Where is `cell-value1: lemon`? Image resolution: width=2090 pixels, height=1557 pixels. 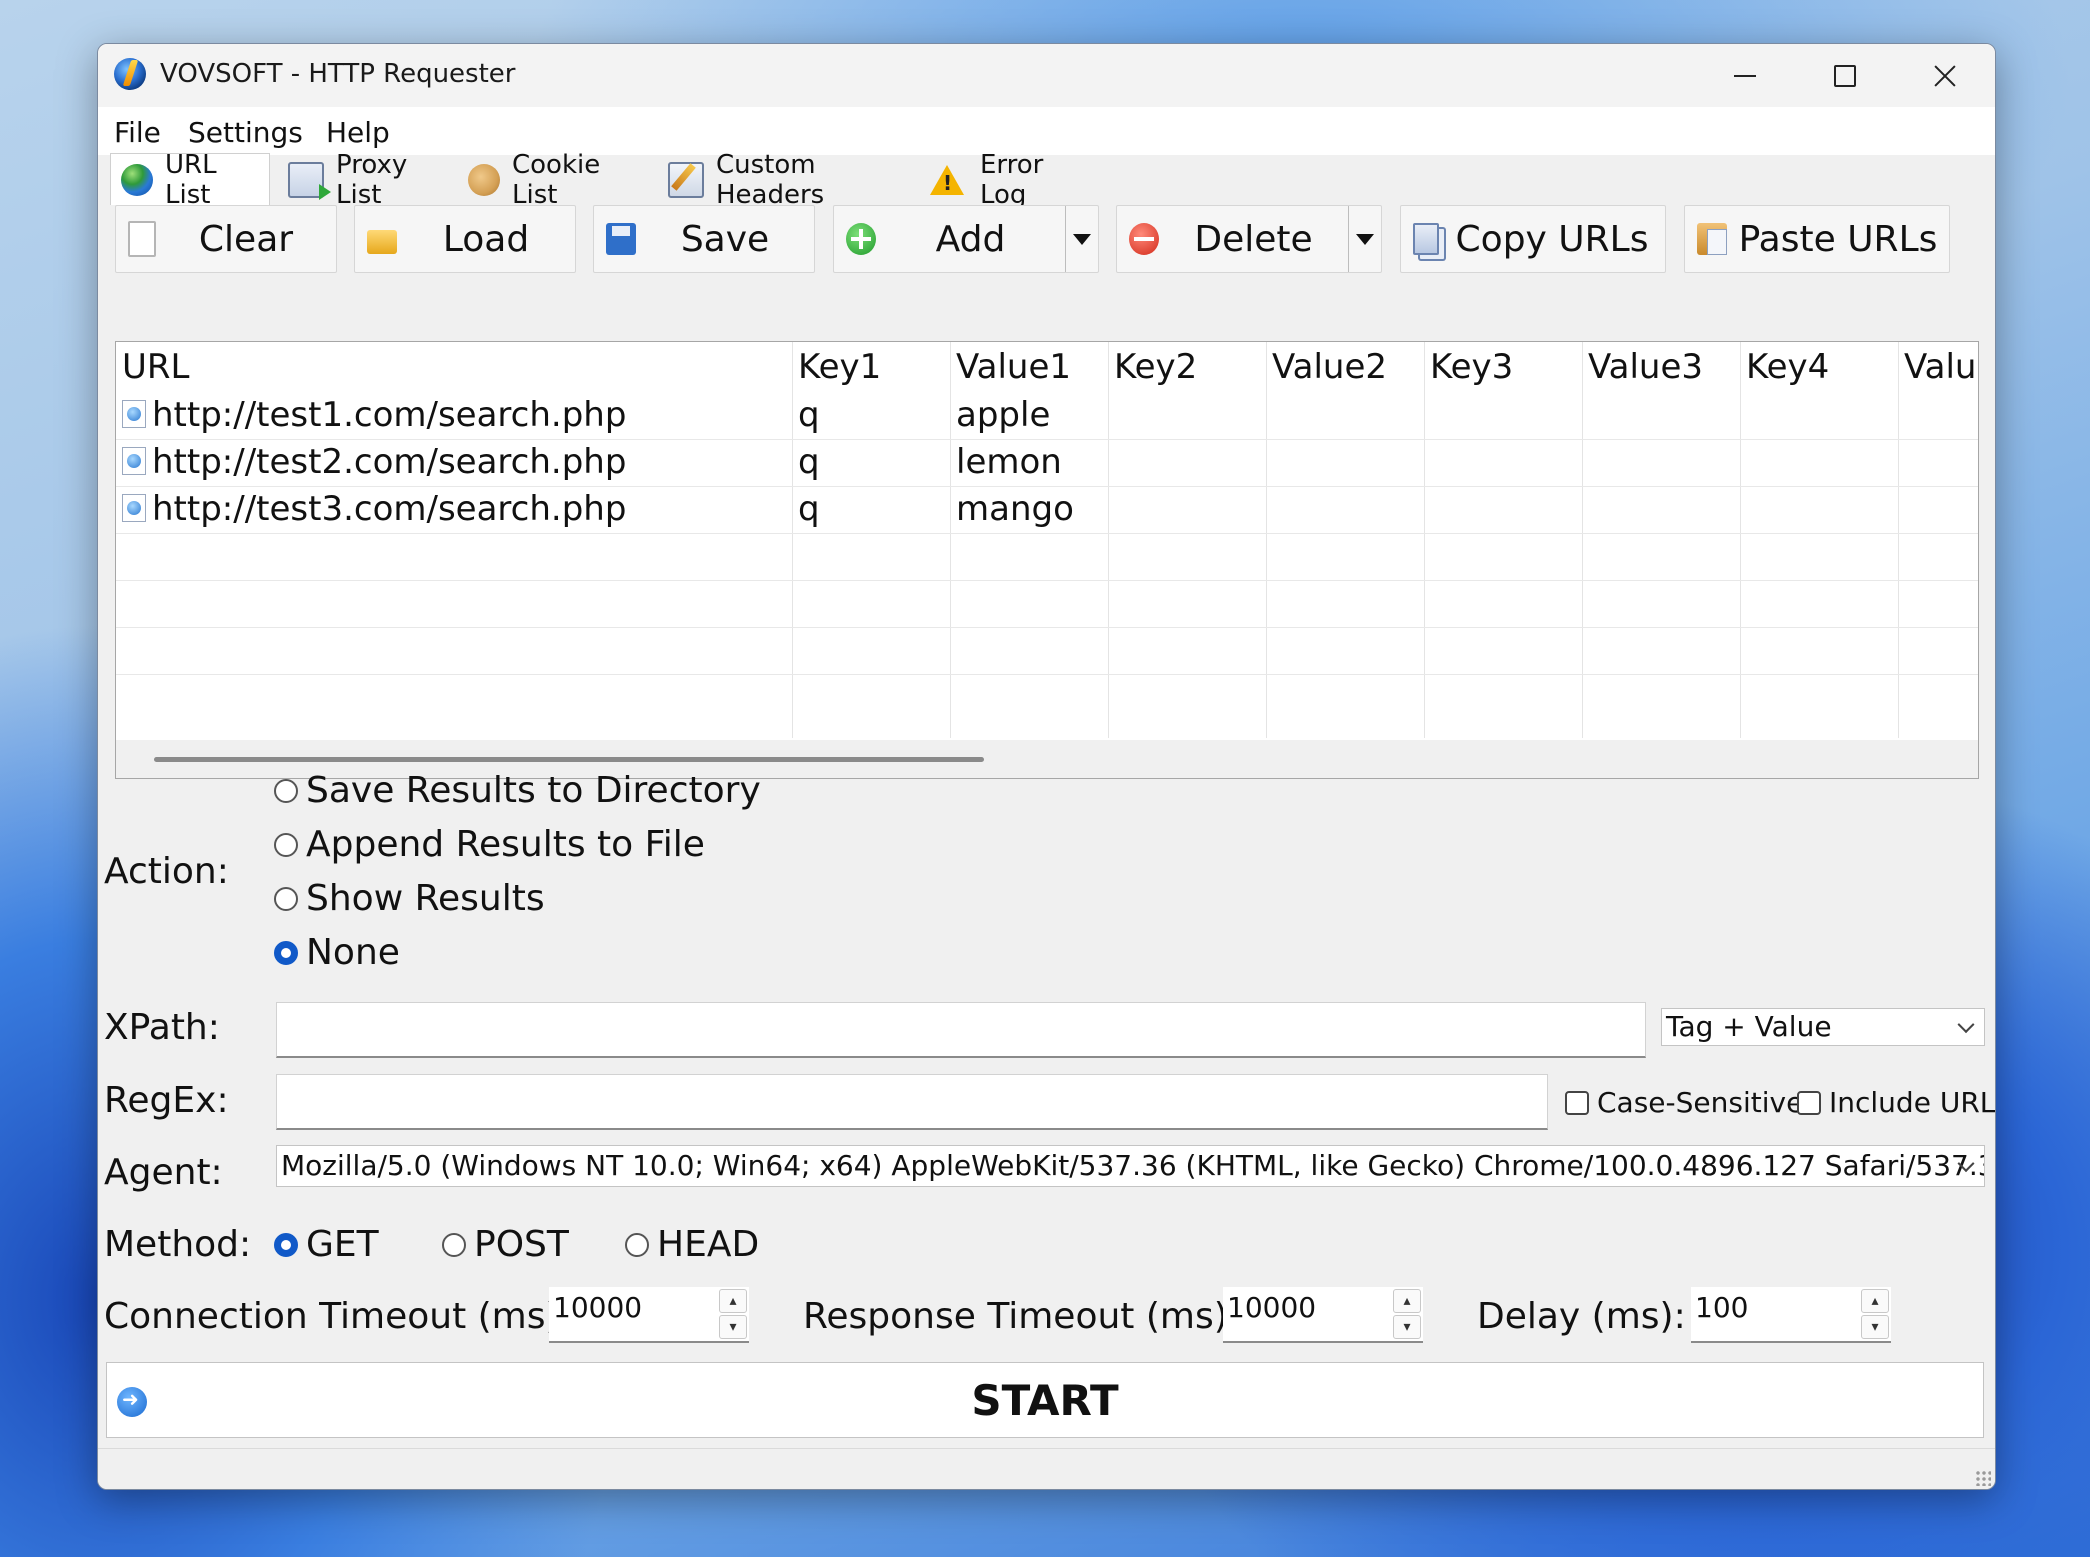 cell-value1: lemon is located at coordinates (1029, 462).